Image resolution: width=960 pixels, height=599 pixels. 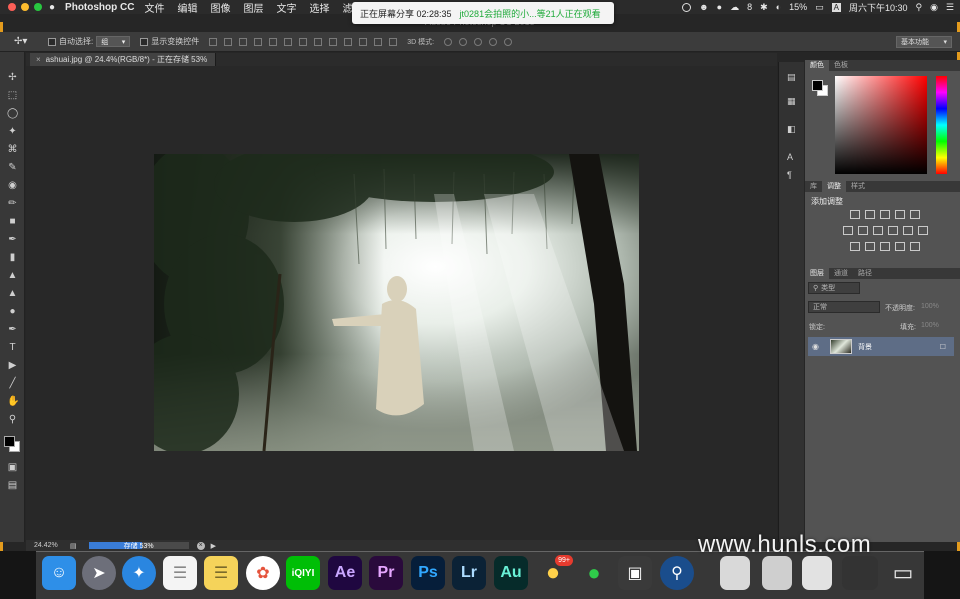 I want to click on qq-status-icon: ☻, so click(x=703, y=7).